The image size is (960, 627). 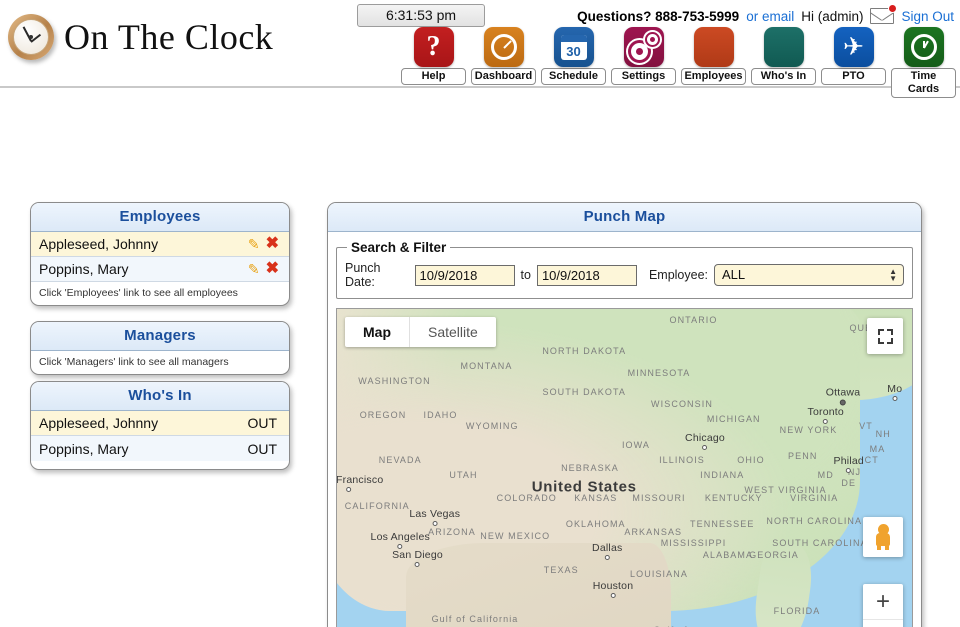 I want to click on nav-button-settings: Settings, so click(x=643, y=62).